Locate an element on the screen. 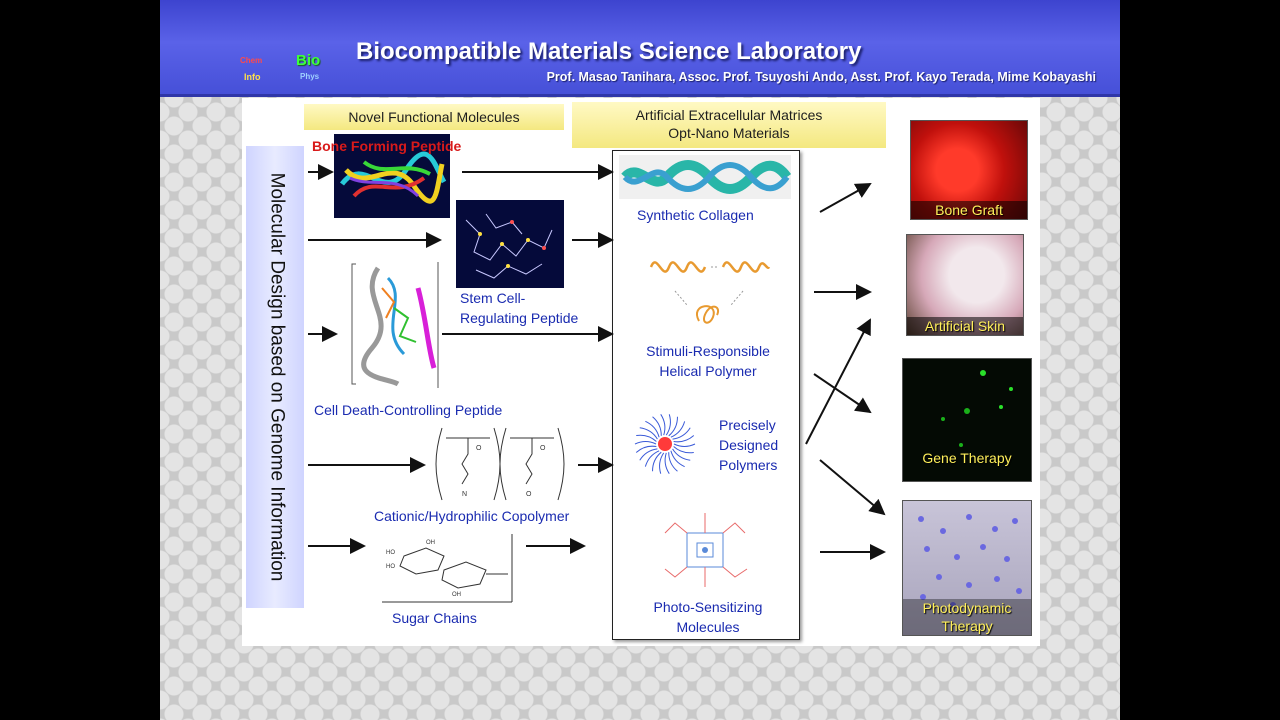  arrow-ecm-to-pdt-a is located at coordinates (852, 487).